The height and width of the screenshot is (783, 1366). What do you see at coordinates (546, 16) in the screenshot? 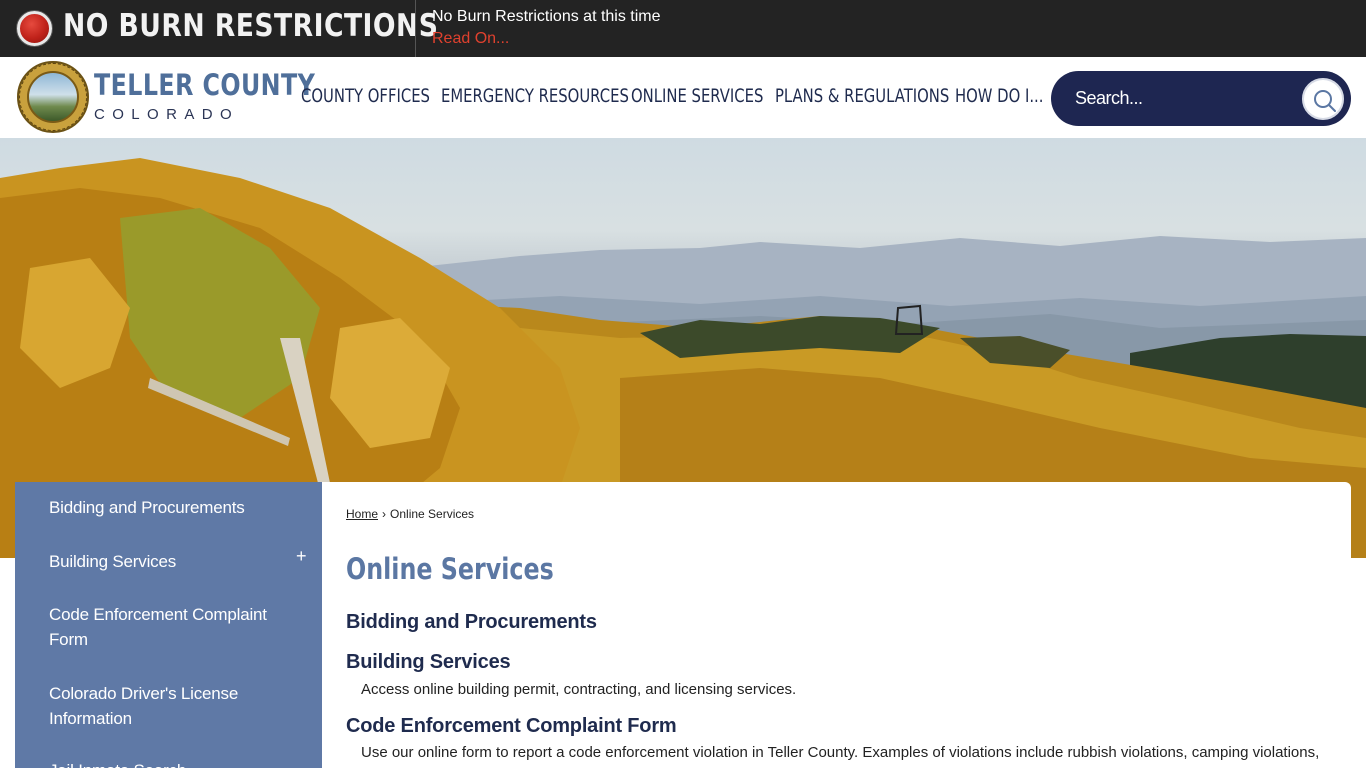
I see `alert-message: No Burn Restrictions at this time` at bounding box center [546, 16].